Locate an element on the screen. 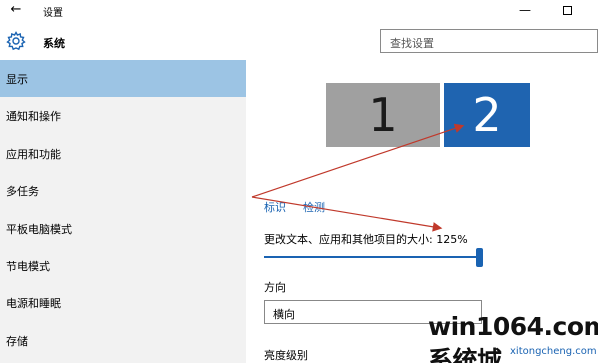 This screenshot has width=598, height=363. sidebar-item-label: 多任务 is located at coordinates (22, 191).